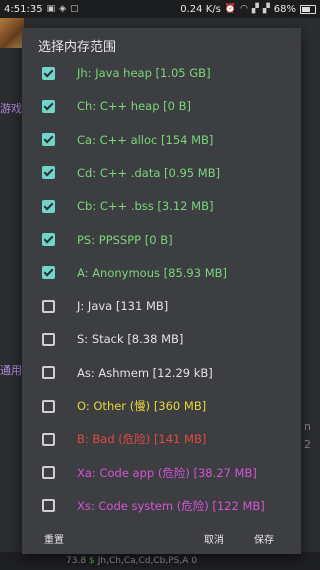  Describe the element at coordinates (171, 505) in the screenshot. I see `memory-range-option-label: Xs: Code system (危险) [122 MB]` at that location.